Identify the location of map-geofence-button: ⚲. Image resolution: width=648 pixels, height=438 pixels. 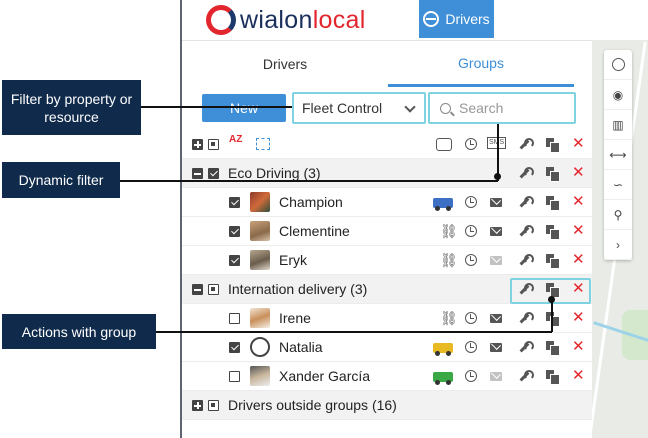
(618, 215).